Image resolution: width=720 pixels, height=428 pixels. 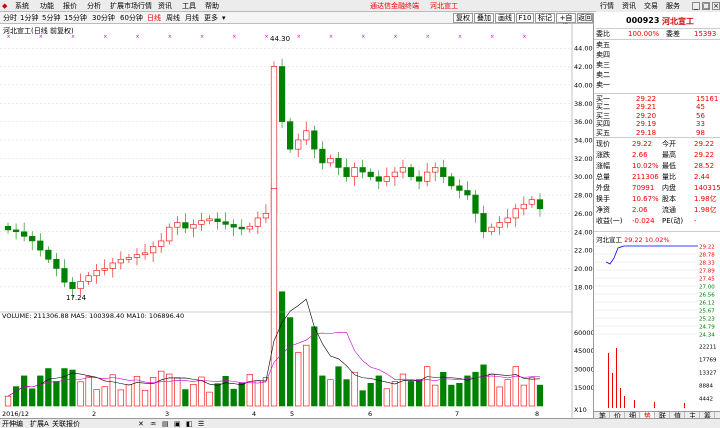 I want to click on period-15min: 15分钟, so click(x=75, y=18).